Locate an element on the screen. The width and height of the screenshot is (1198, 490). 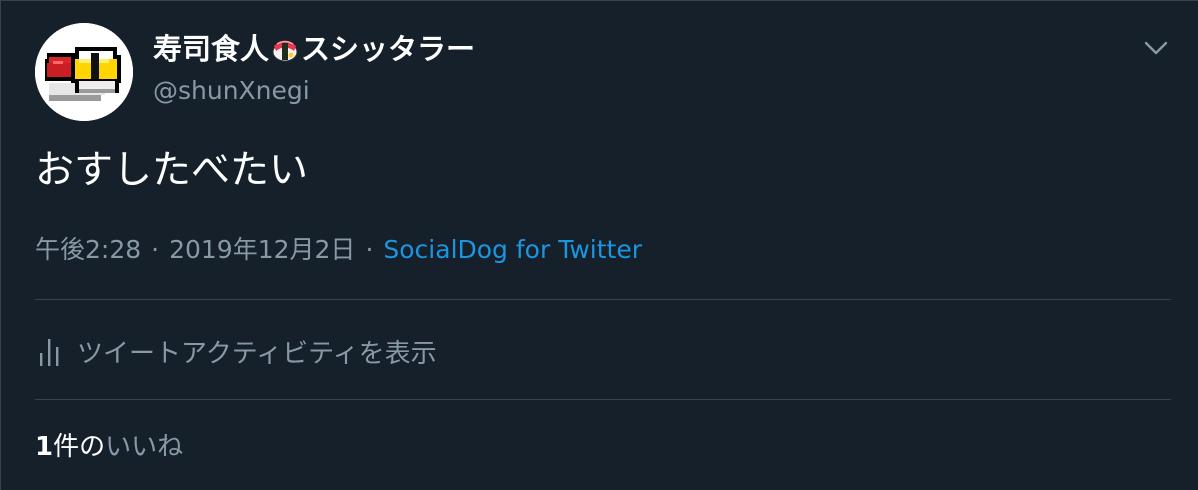
tweet-source-link: SocialDog for Twitter is located at coordinates (512, 249).